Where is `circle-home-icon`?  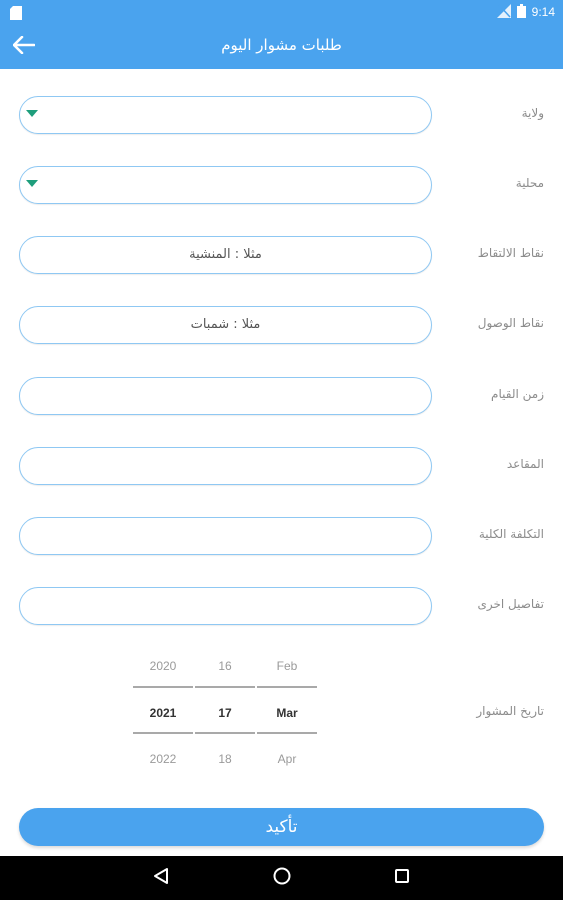
circle-home-icon is located at coordinates (282, 878).